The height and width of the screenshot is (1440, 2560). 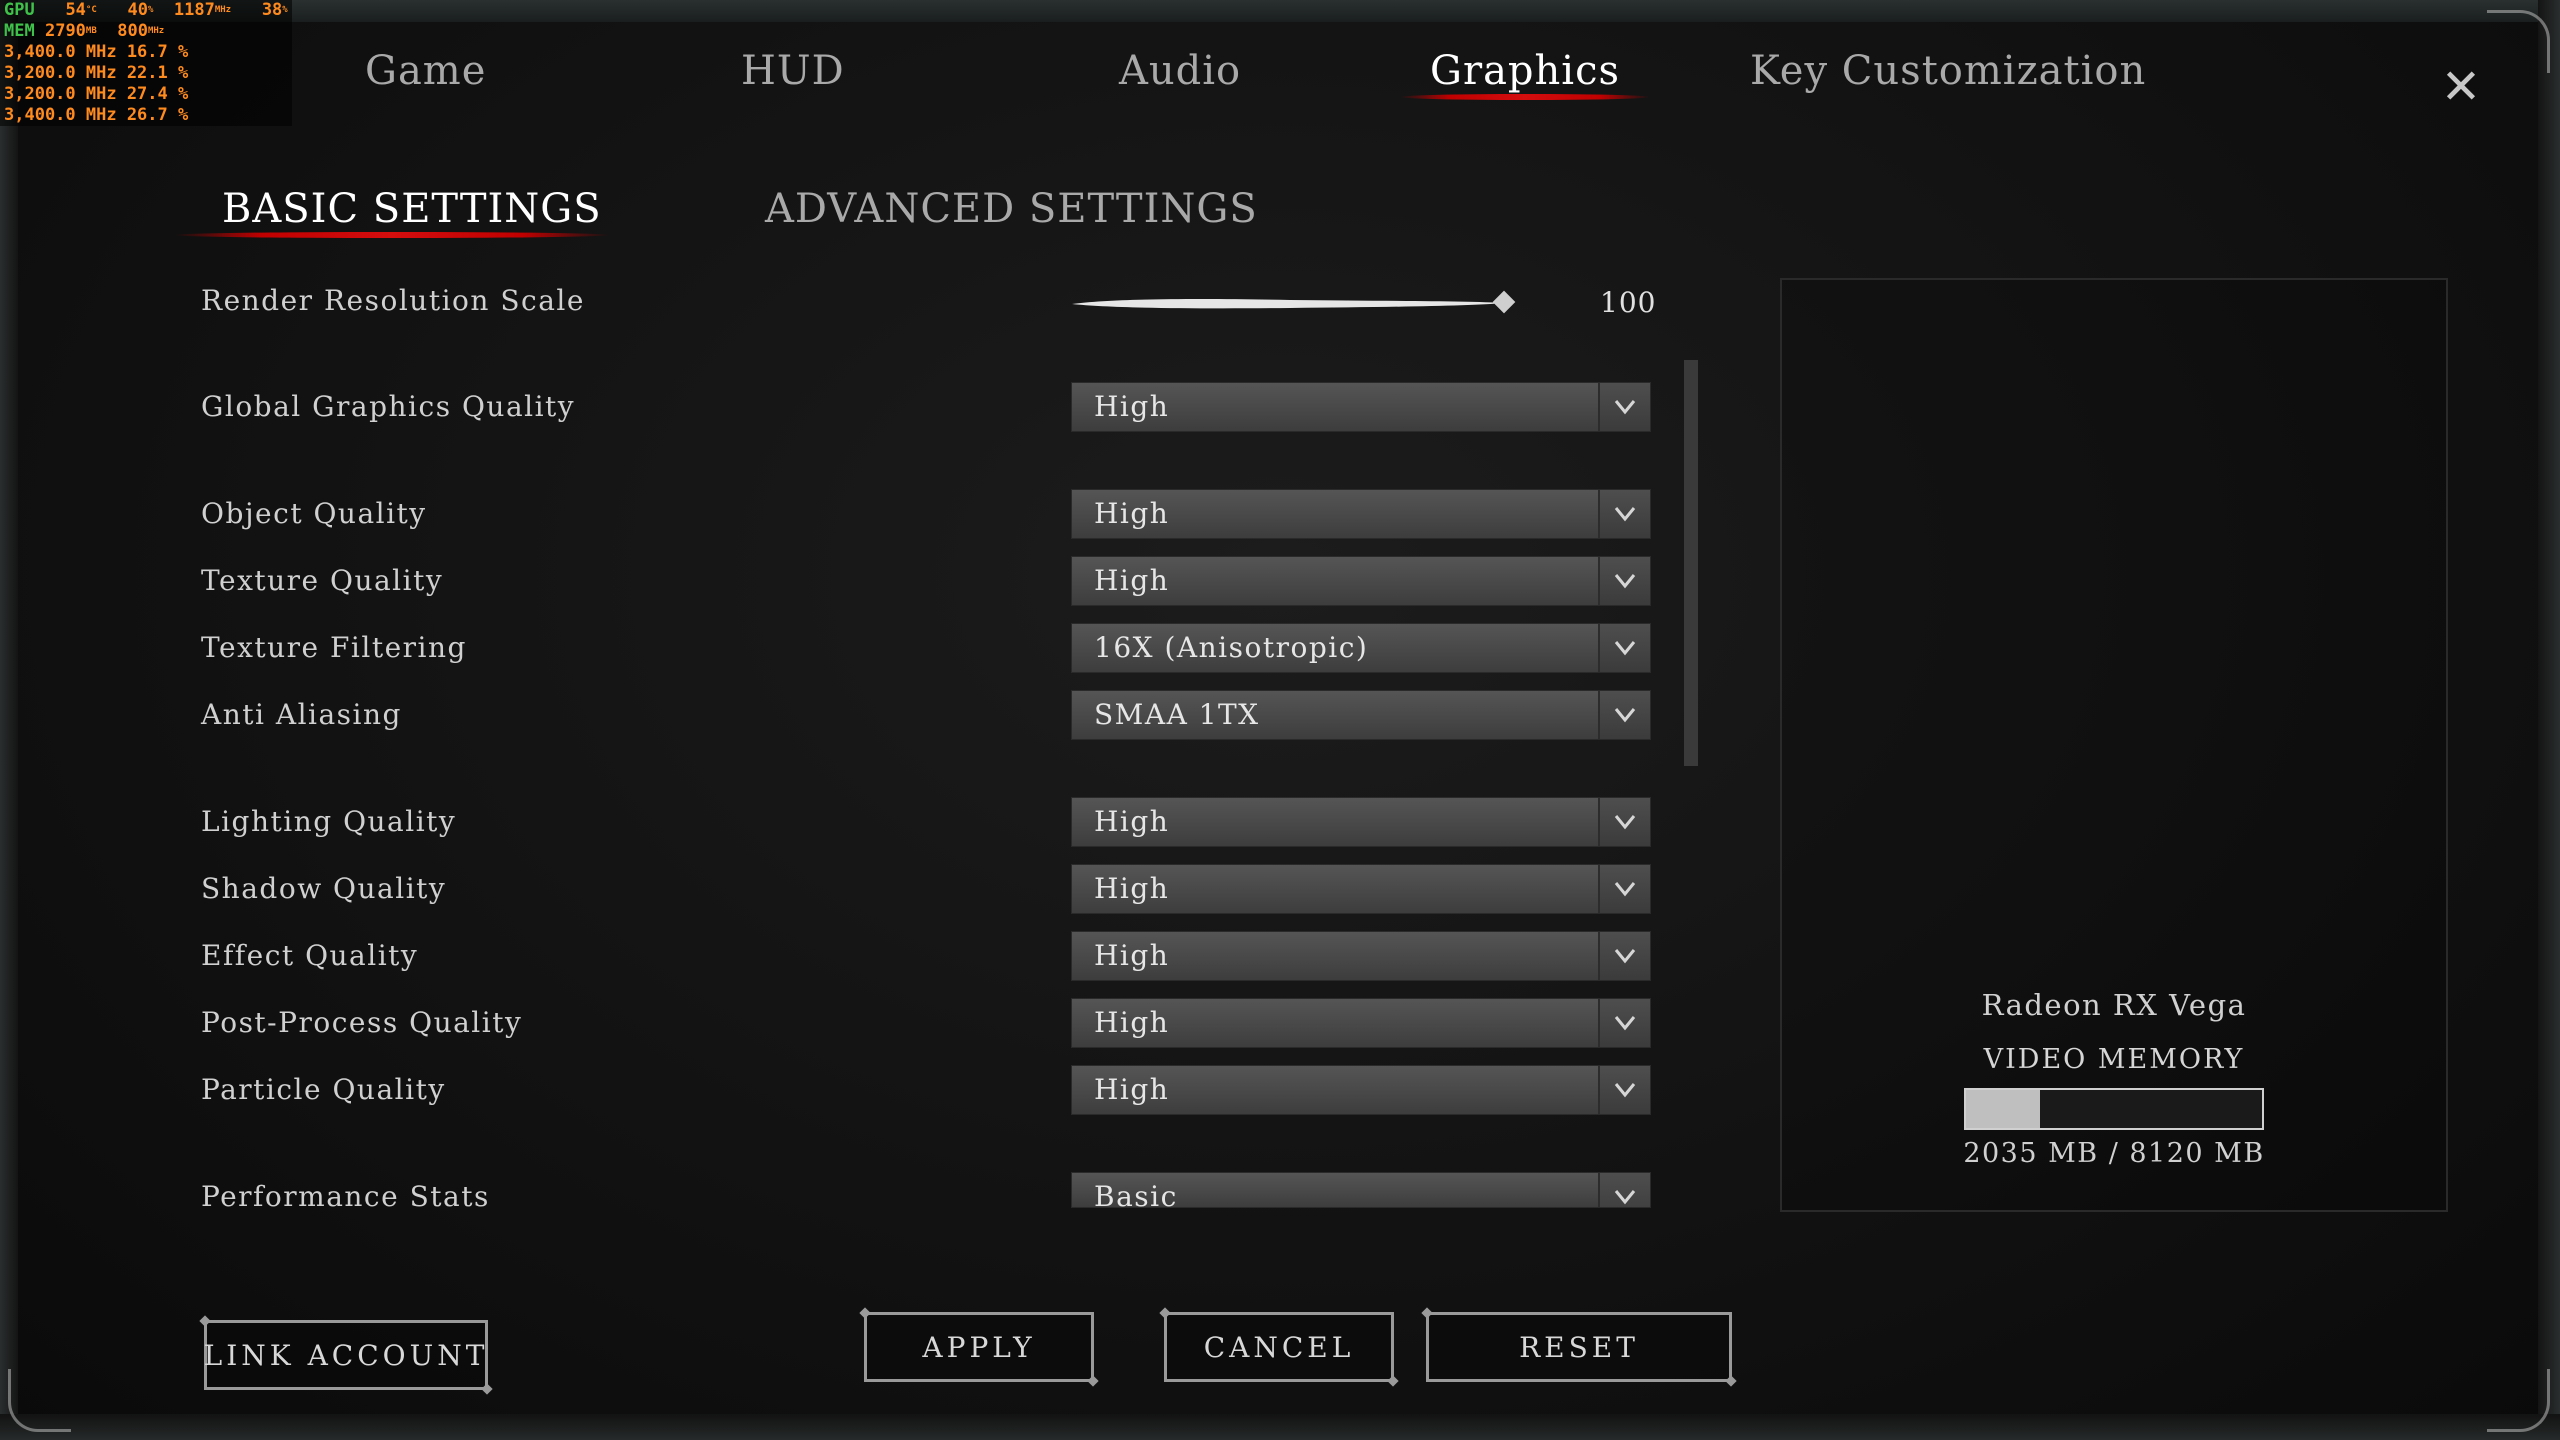 I want to click on video-memory-bar-fill, so click(x=2003, y=1109).